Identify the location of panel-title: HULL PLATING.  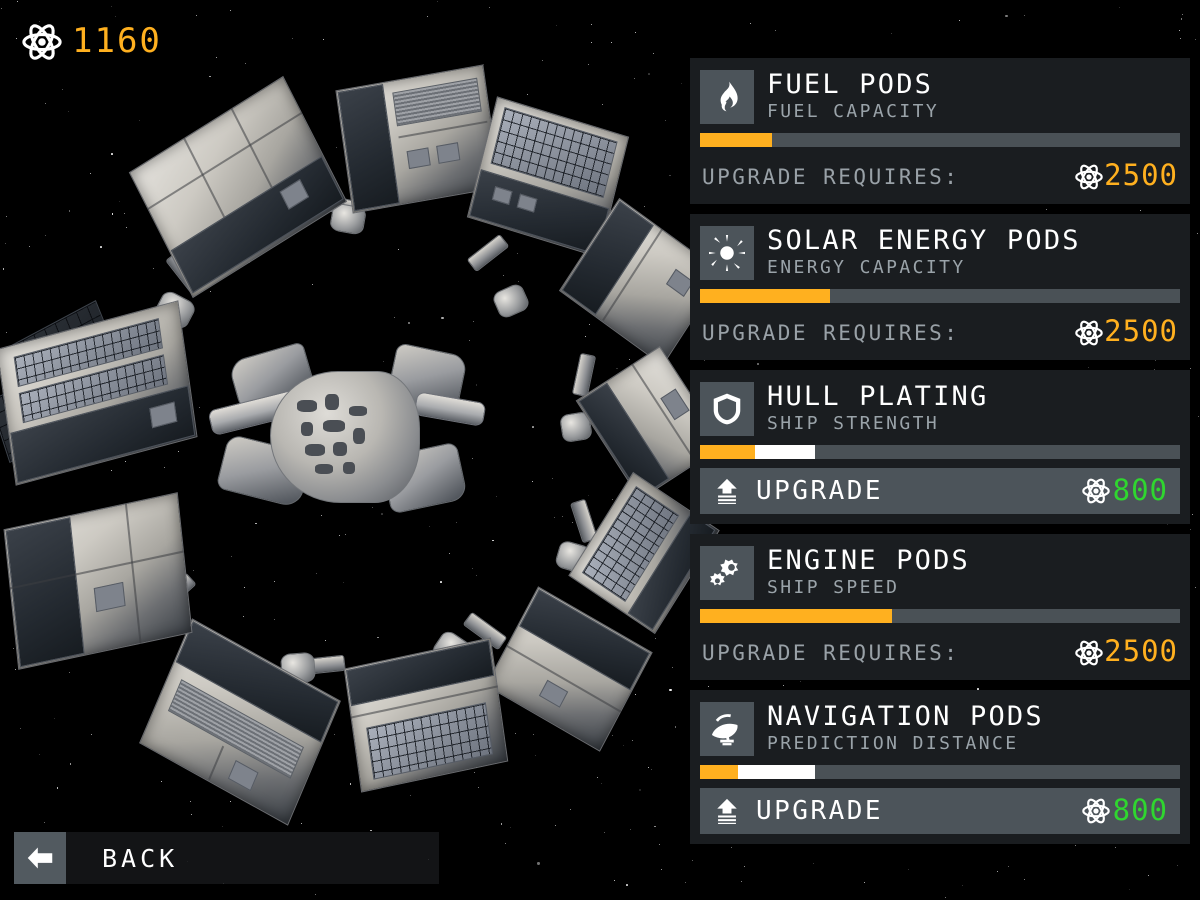
(878, 396).